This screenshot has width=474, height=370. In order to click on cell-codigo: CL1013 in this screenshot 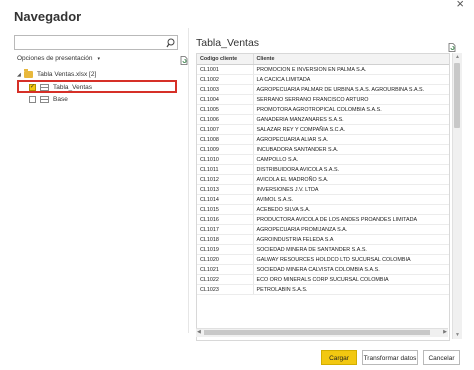, I will do `click(225, 189)`.